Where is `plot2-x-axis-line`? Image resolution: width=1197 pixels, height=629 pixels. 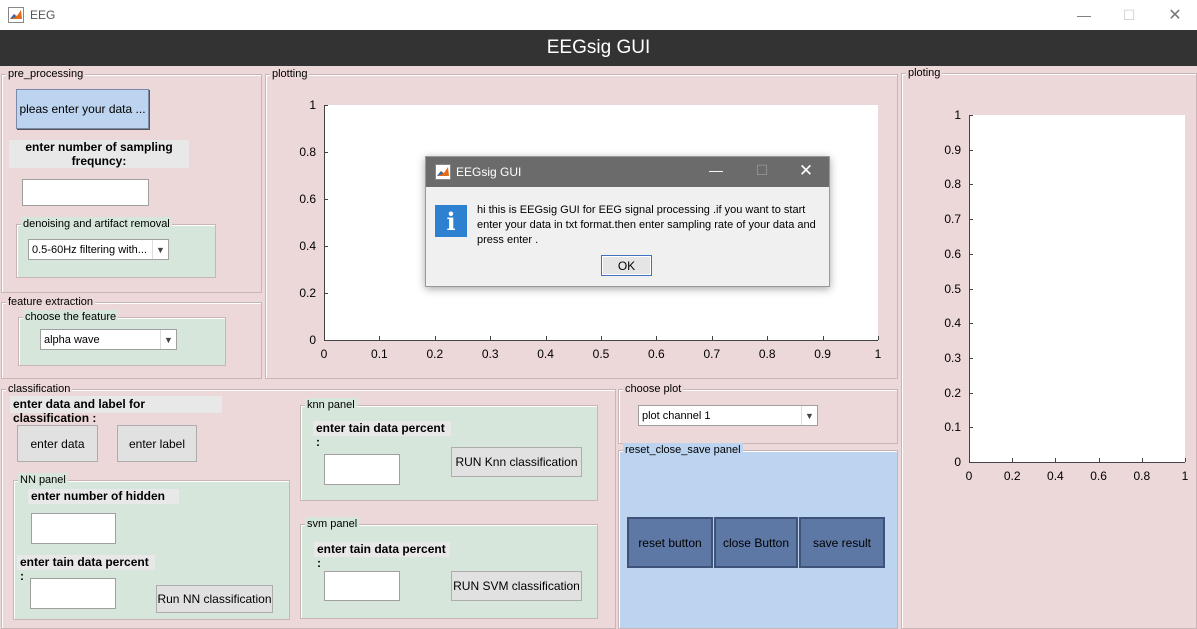 plot2-x-axis-line is located at coordinates (1077, 462).